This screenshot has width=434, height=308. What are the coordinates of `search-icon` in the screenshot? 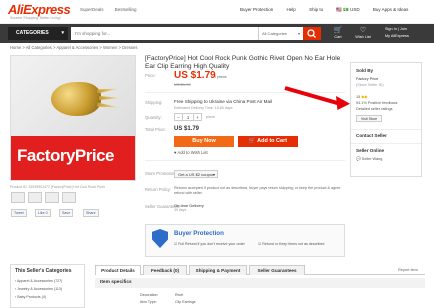 It's located at (311, 33).